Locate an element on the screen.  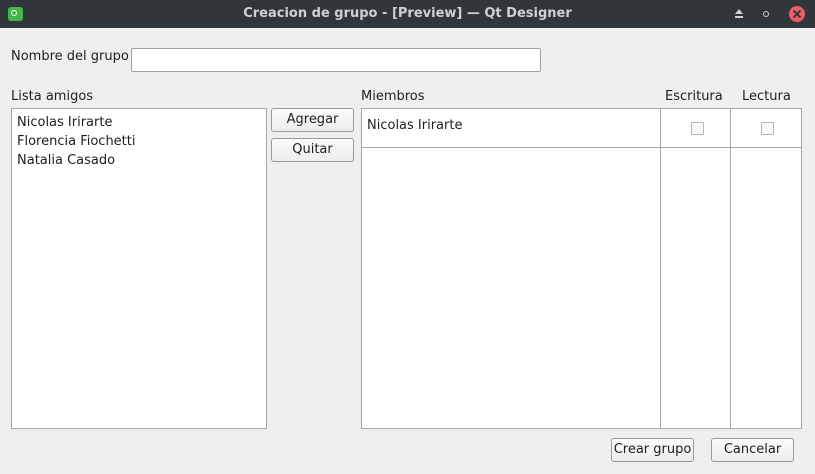
keep-above-icon is located at coordinates (739, 14).